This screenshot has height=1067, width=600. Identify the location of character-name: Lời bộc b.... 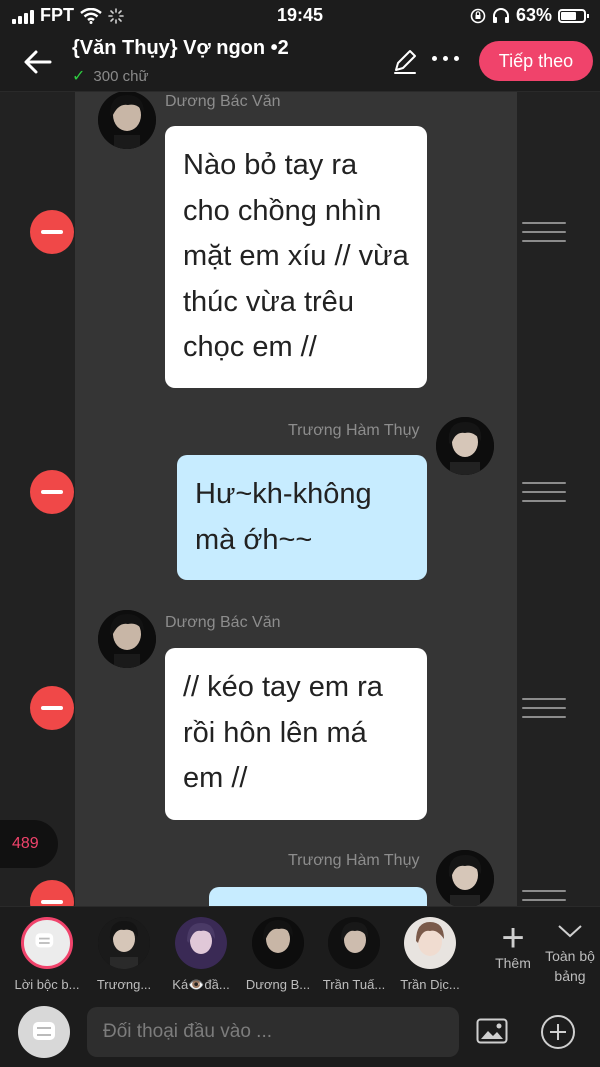
(47, 984).